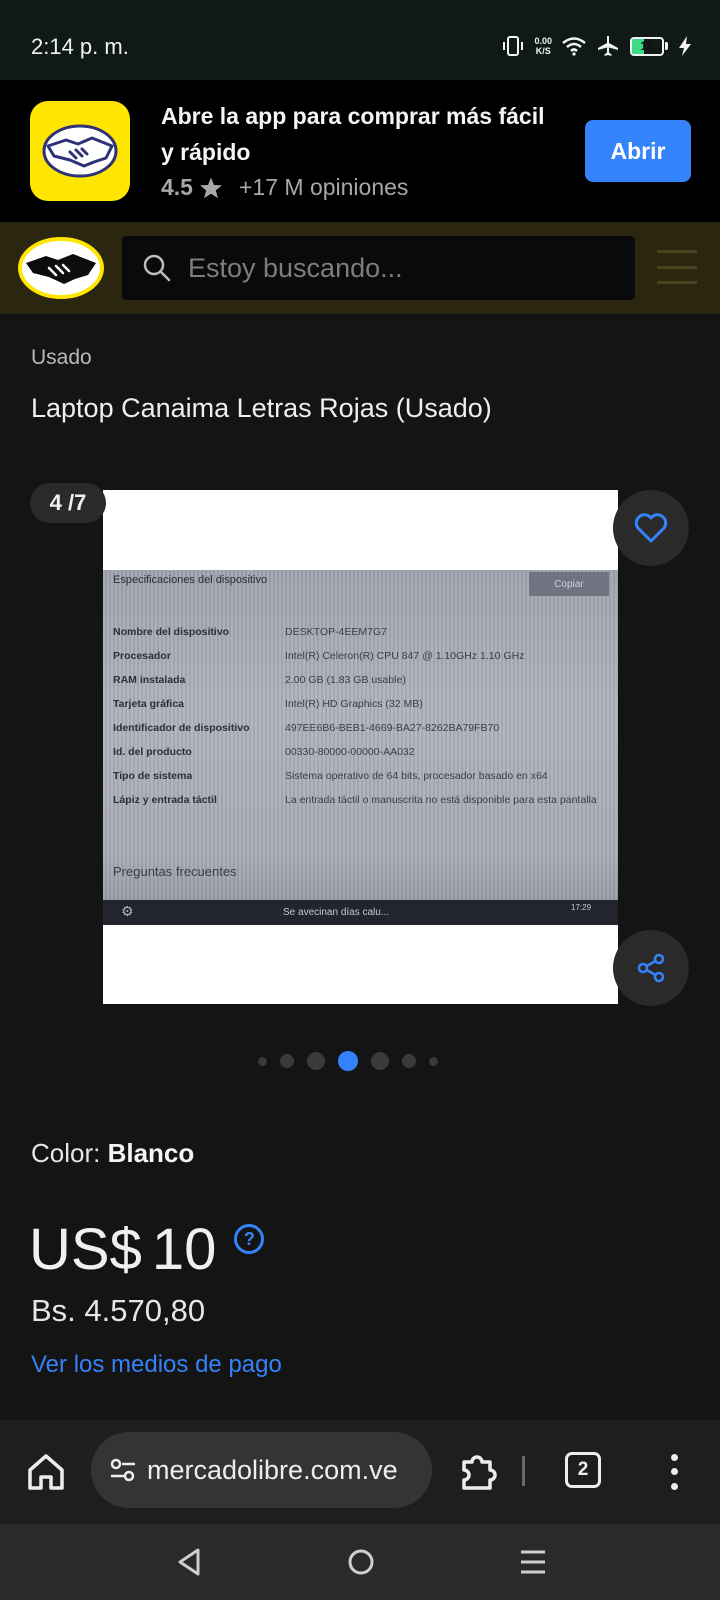 The image size is (720, 1600). What do you see at coordinates (479, 1471) in the screenshot?
I see `extensions-icon` at bounding box center [479, 1471].